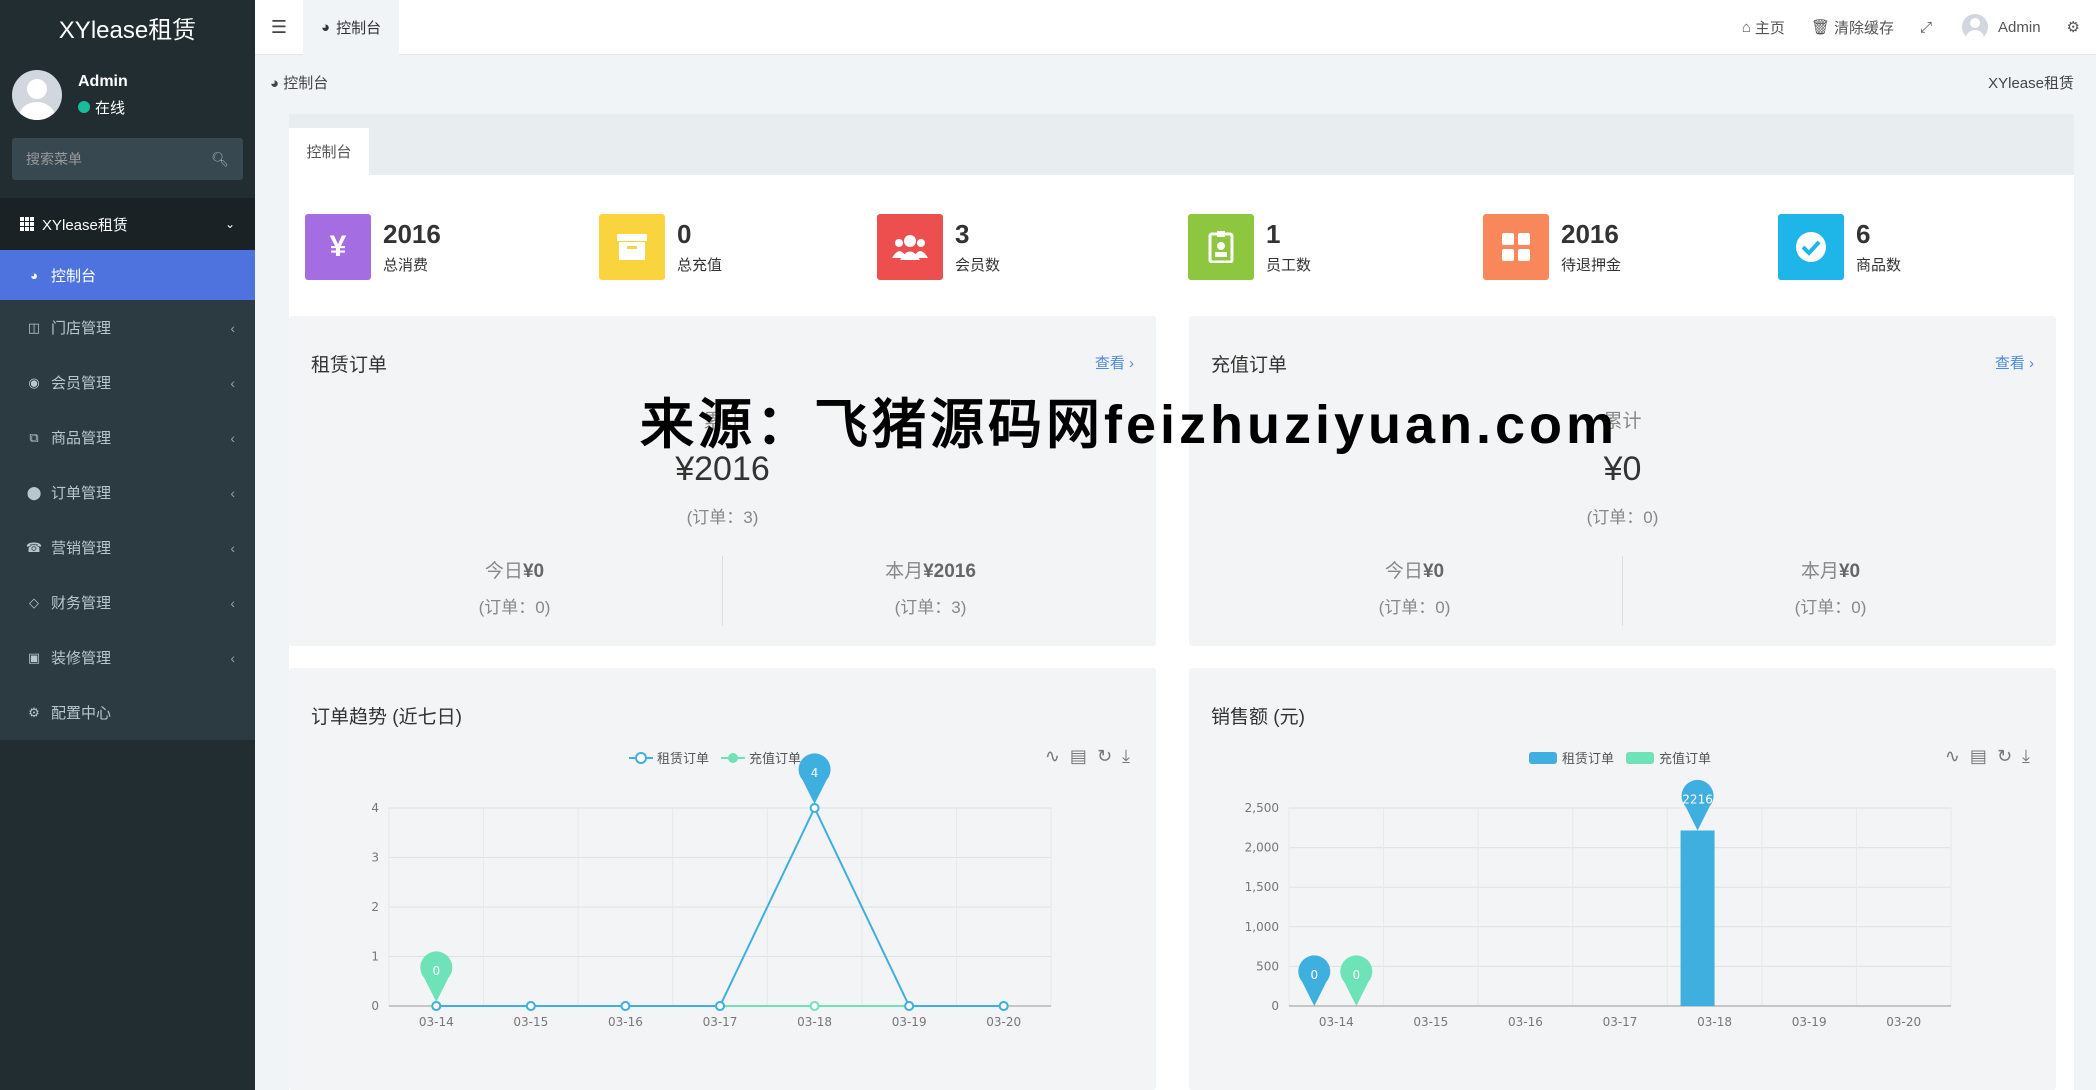  What do you see at coordinates (279, 27) in the screenshot?
I see `menu-toggle-icon: ☰` at bounding box center [279, 27].